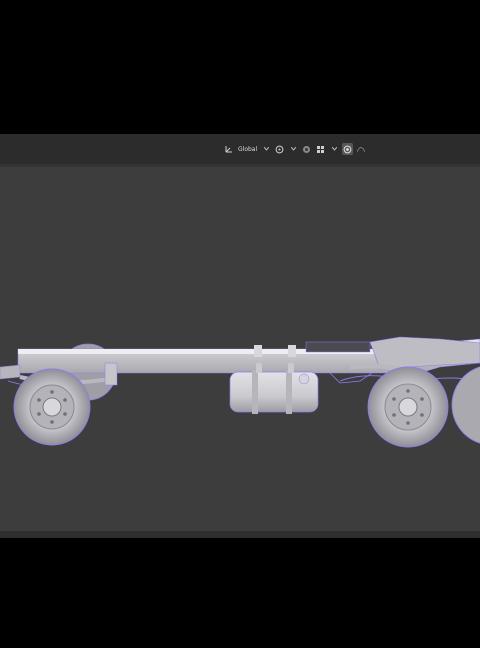 The image size is (480, 648). I want to click on proportional-falloff-icon, so click(361, 149).